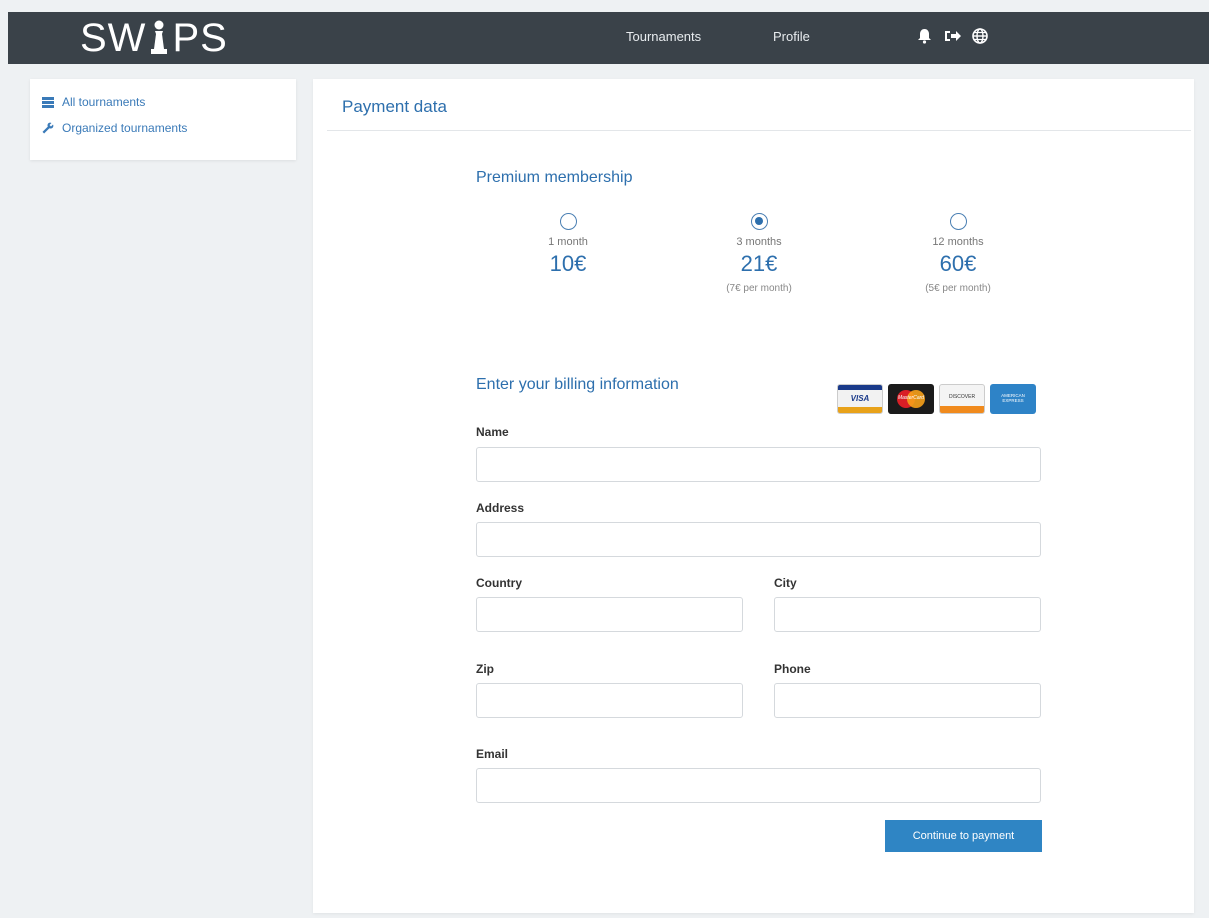 This screenshot has width=1209, height=918. What do you see at coordinates (500, 508) in the screenshot?
I see `address-label: Address` at bounding box center [500, 508].